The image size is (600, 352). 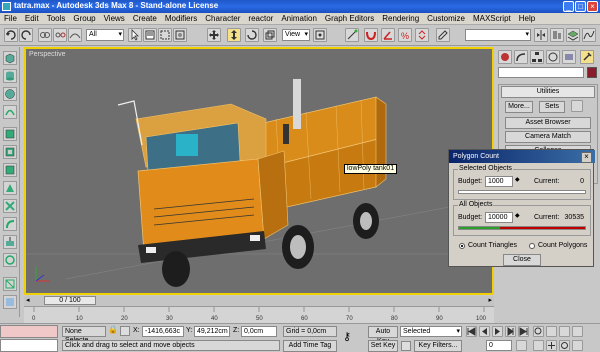 What do you see at coordinates (47, 54) in the screenshot?
I see `viewport-label: Perspective` at bounding box center [47, 54].